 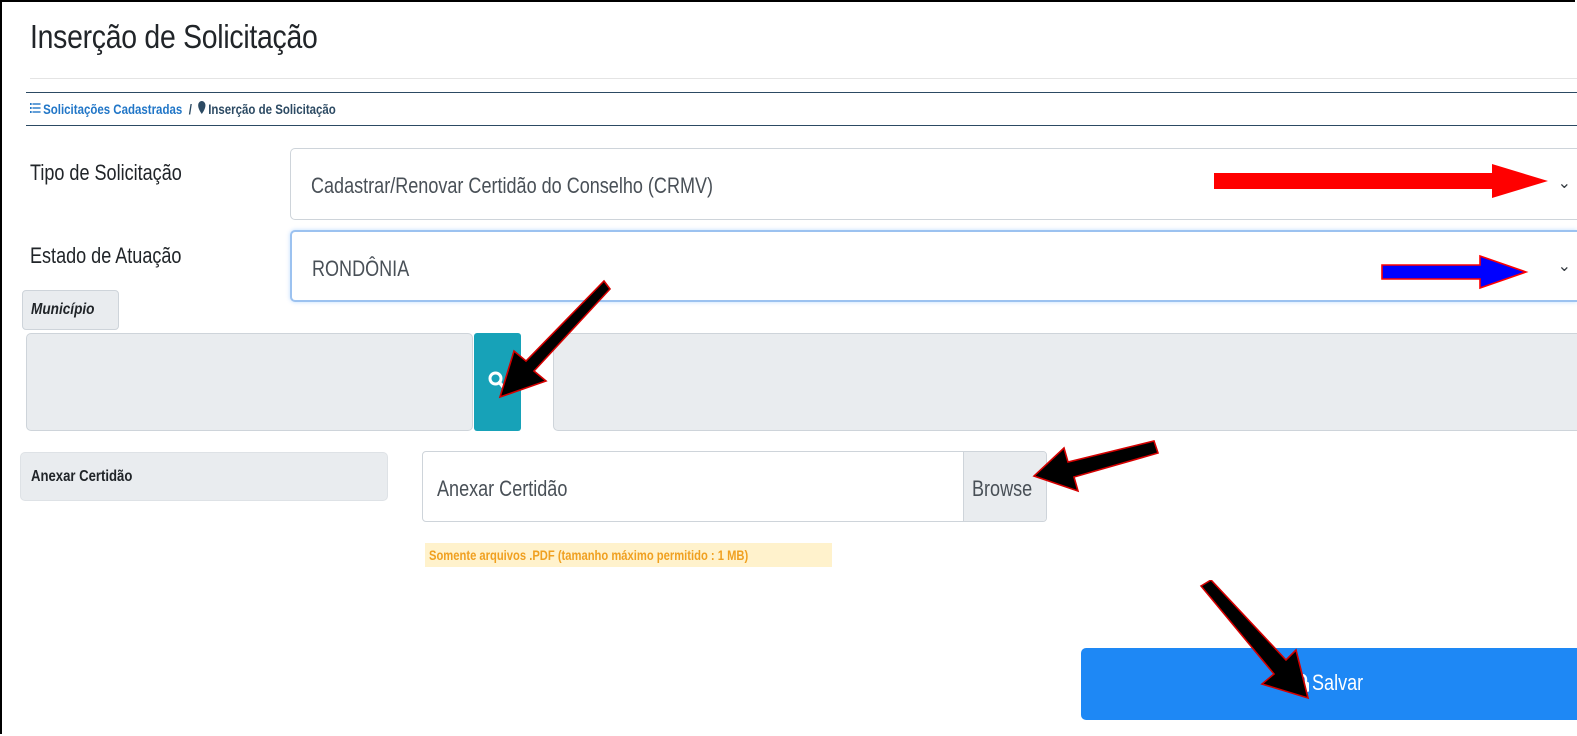 I want to click on anexar-certidao-placeholder: Anexar Certidão, so click(x=502, y=488).